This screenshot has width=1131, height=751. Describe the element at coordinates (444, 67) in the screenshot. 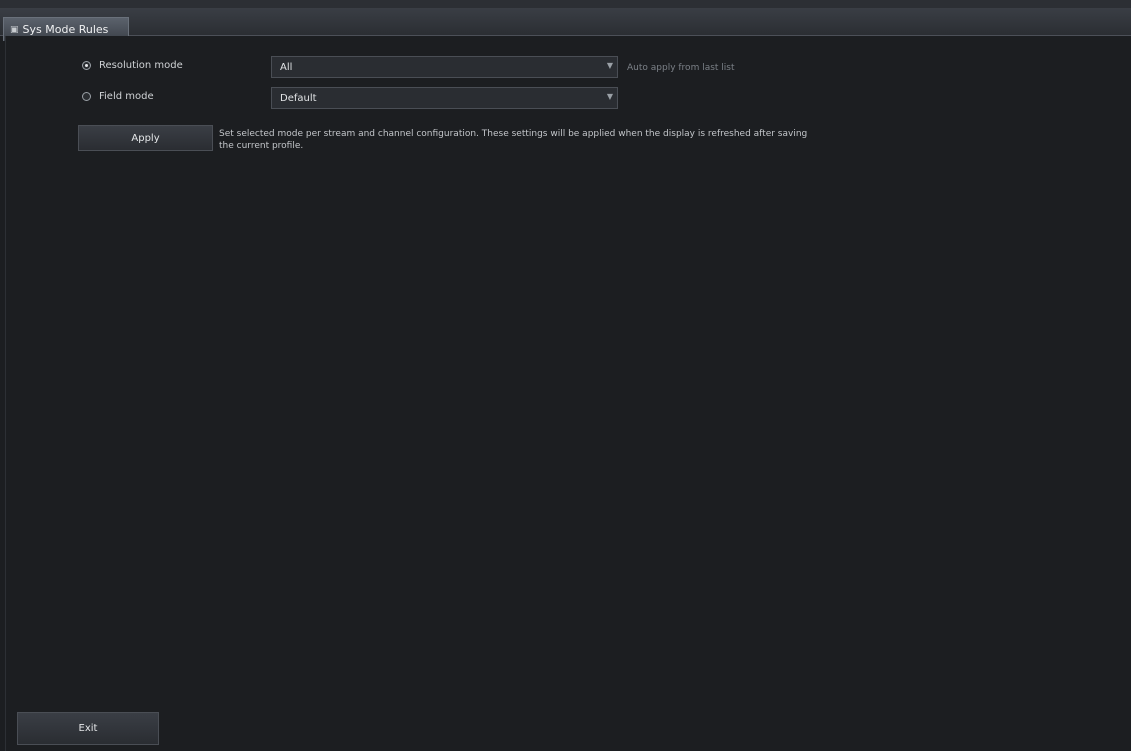

I see `resolution-select: All ▼` at that location.